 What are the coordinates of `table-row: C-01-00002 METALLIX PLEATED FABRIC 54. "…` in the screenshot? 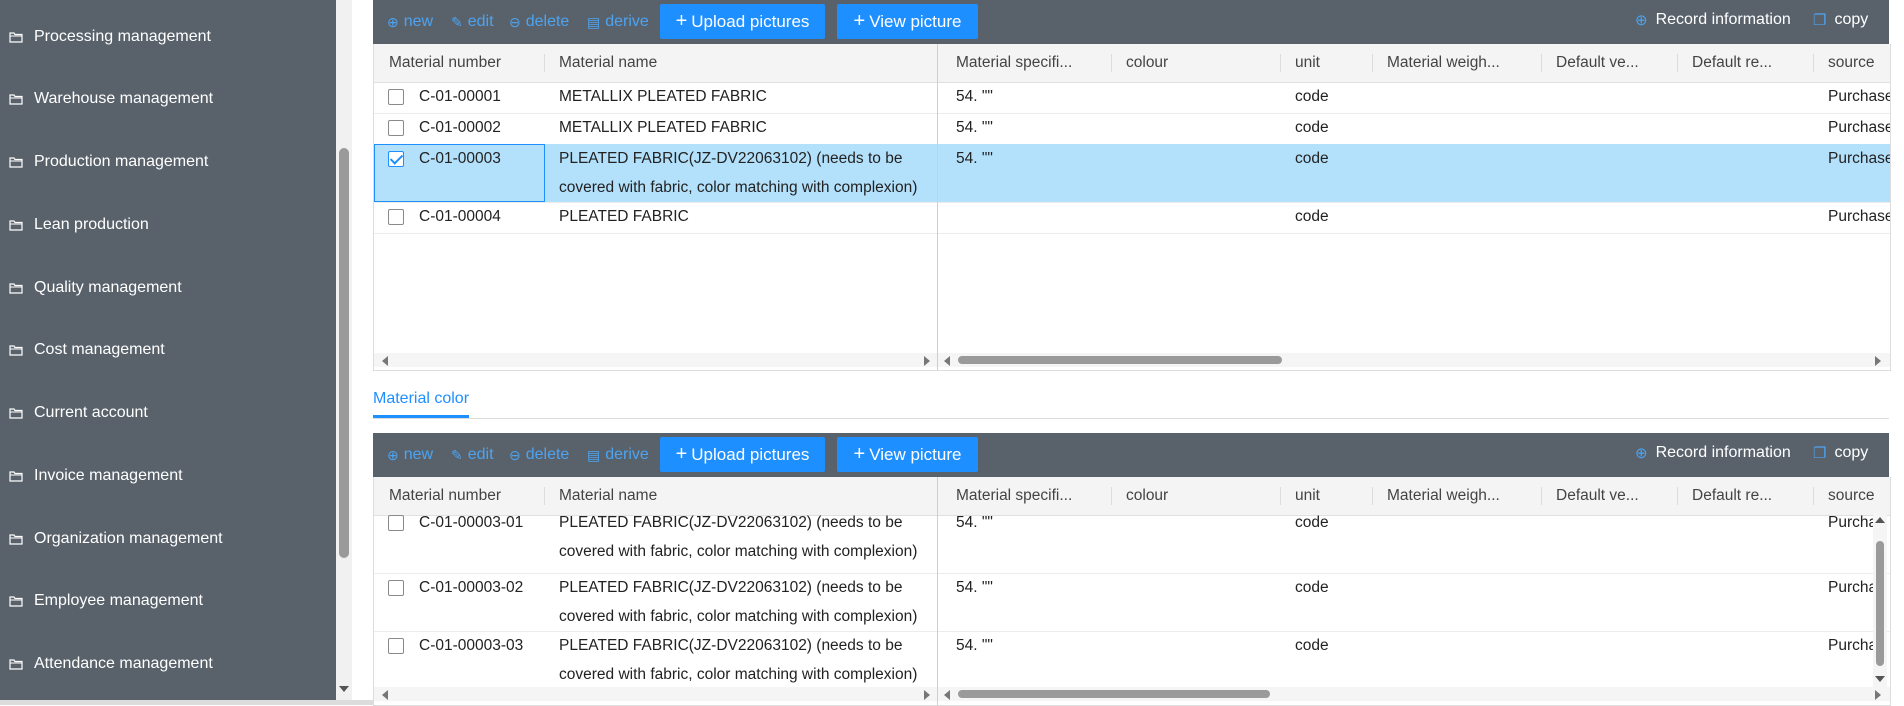 It's located at (1132, 129).